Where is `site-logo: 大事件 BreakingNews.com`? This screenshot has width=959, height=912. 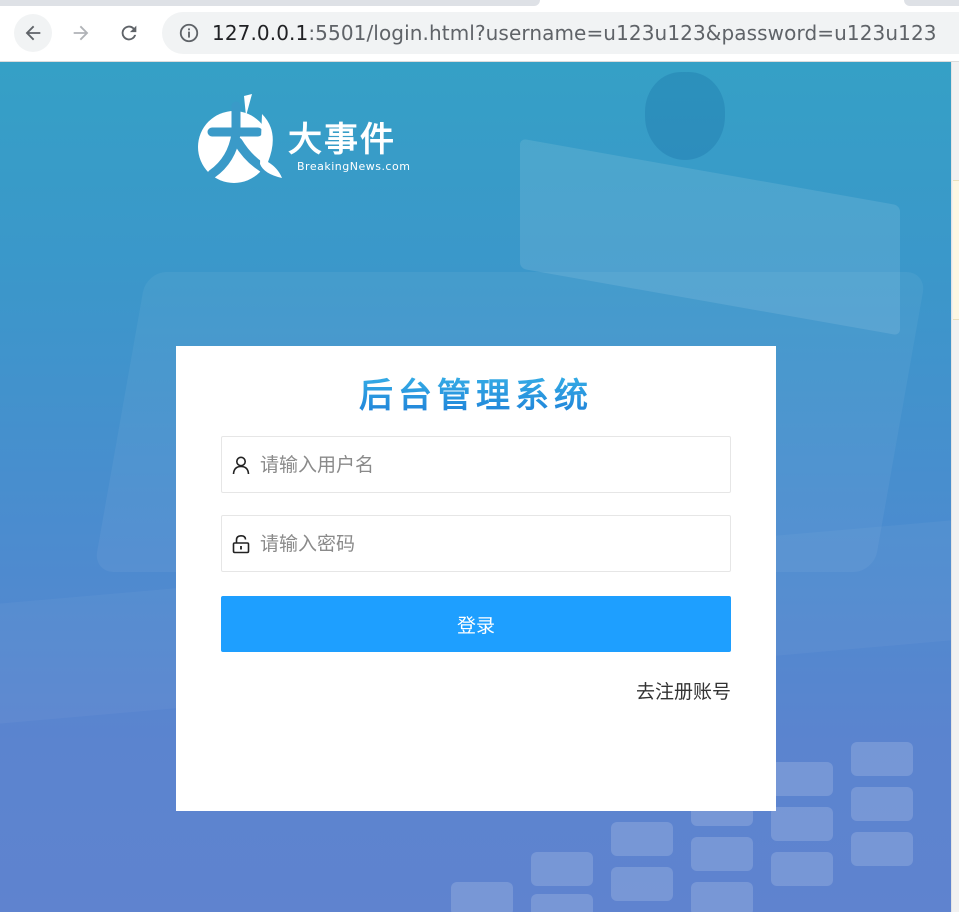
site-logo: 大事件 BreakingNews.com is located at coordinates (314, 138).